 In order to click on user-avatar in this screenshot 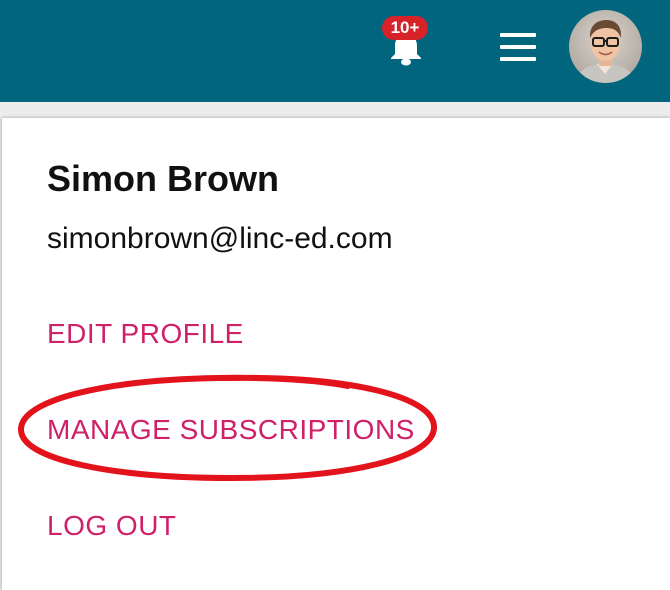, I will do `click(605, 46)`.